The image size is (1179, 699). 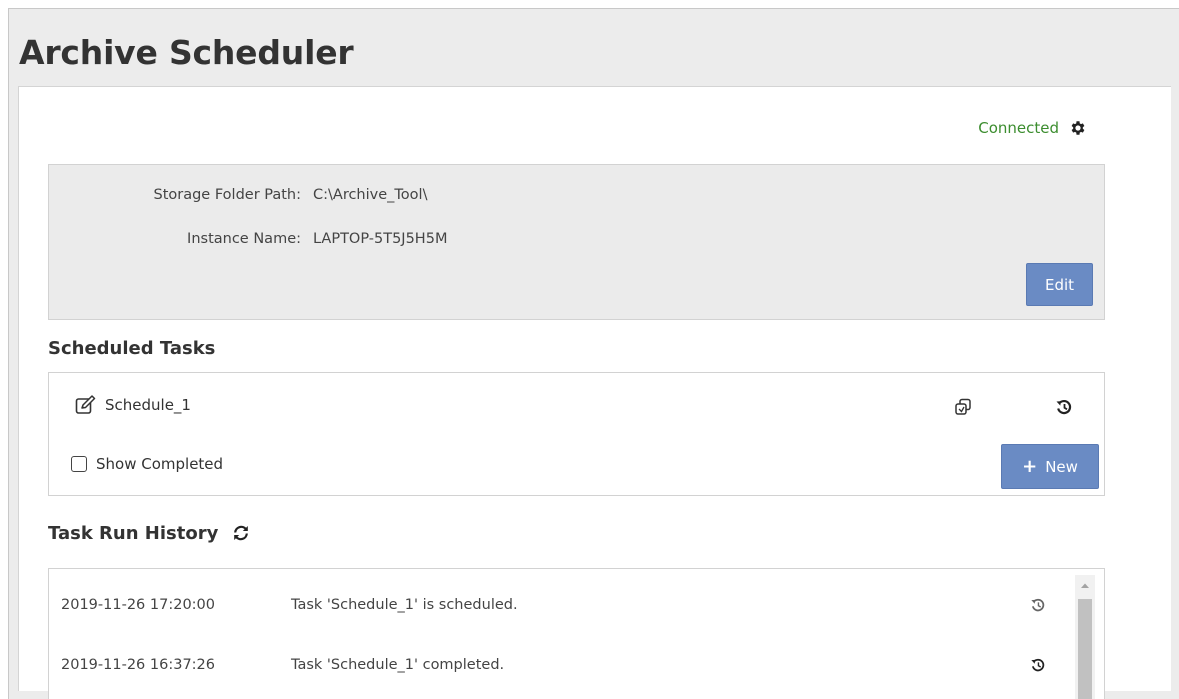 What do you see at coordinates (138, 665) in the screenshot?
I see `history-time: 2019-11-26 16:37:26` at bounding box center [138, 665].